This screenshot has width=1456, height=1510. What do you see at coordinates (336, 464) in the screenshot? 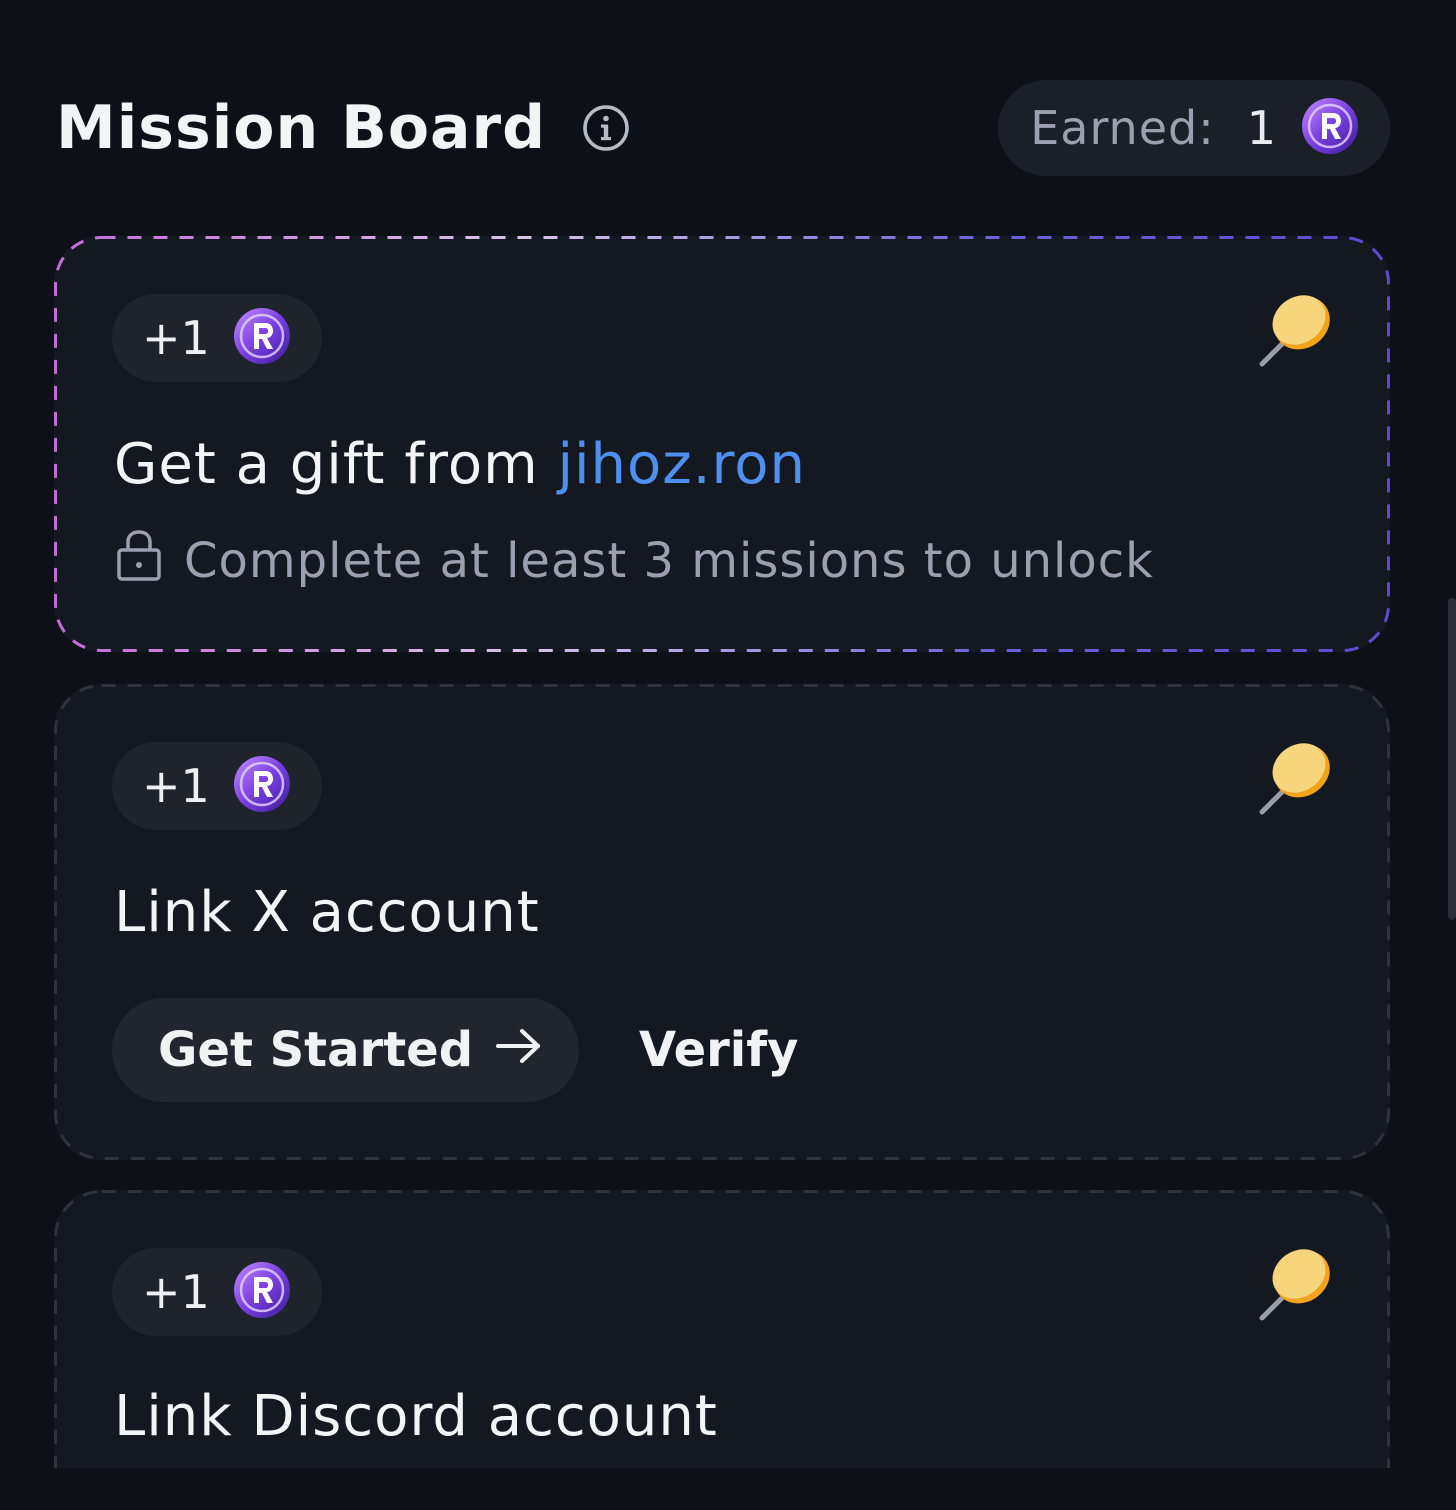
I see `mission-title-text: Get a gift from` at bounding box center [336, 464].